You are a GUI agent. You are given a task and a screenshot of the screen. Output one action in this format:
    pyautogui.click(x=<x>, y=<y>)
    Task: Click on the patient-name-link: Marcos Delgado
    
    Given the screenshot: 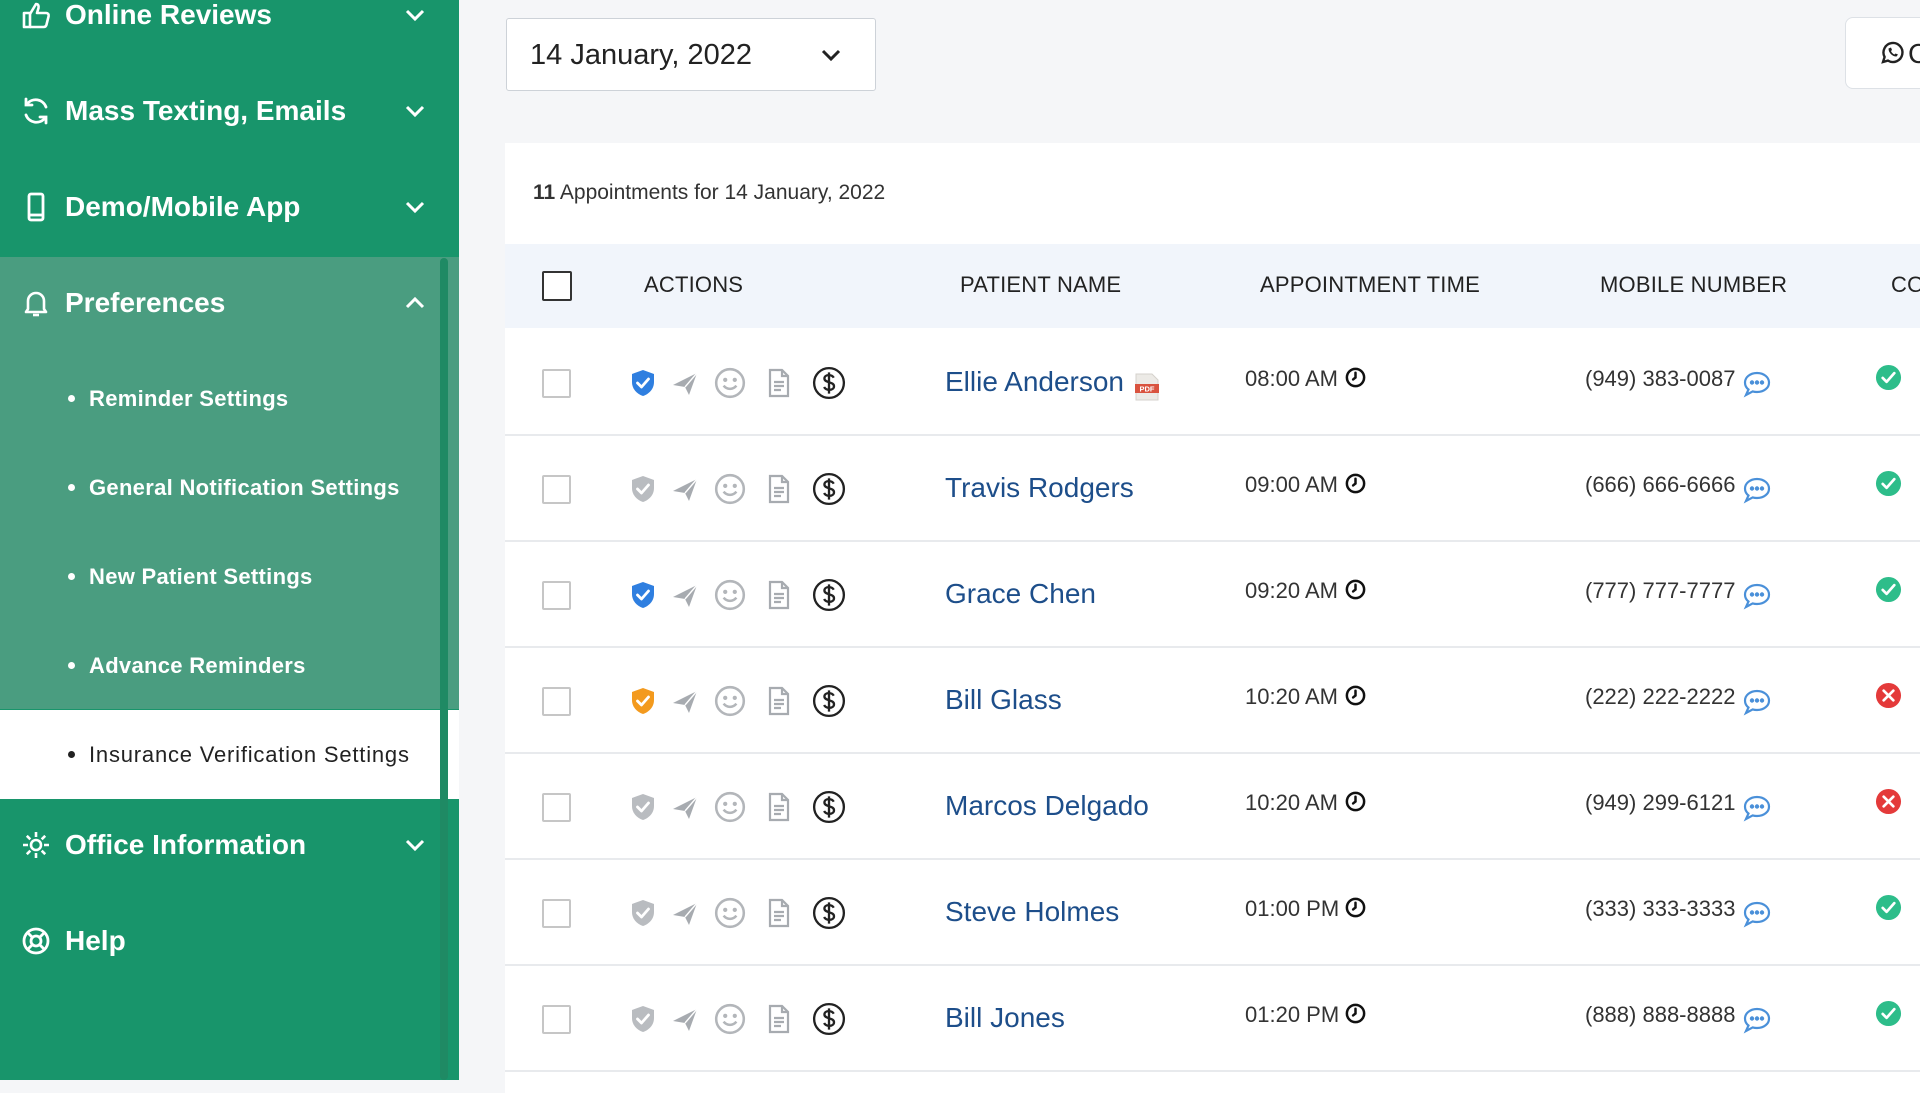 What is the action you would take?
    pyautogui.click(x=1047, y=806)
    